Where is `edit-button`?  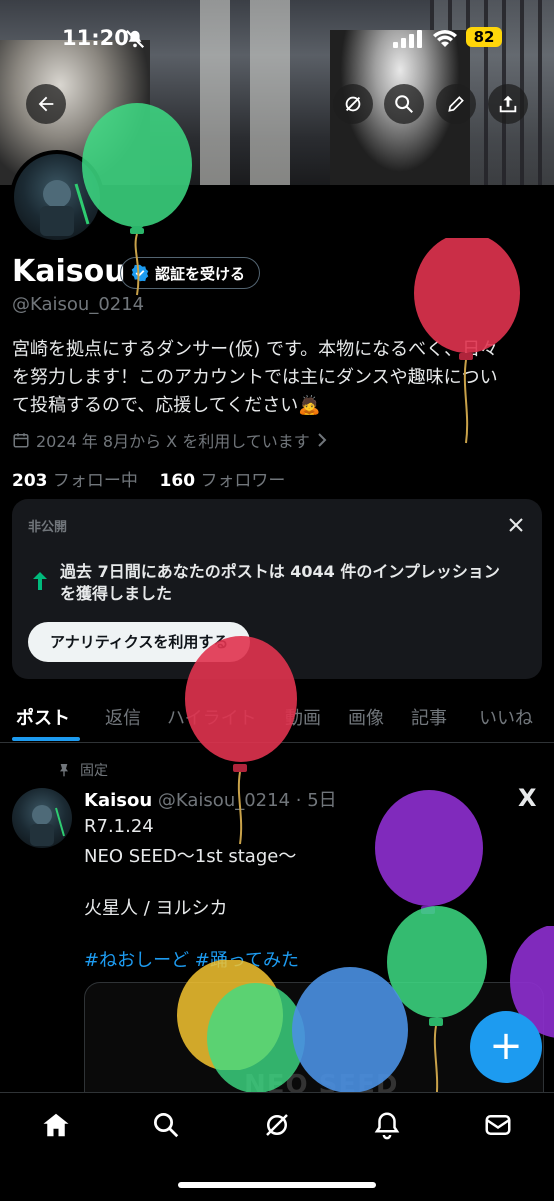
edit-button is located at coordinates (456, 104).